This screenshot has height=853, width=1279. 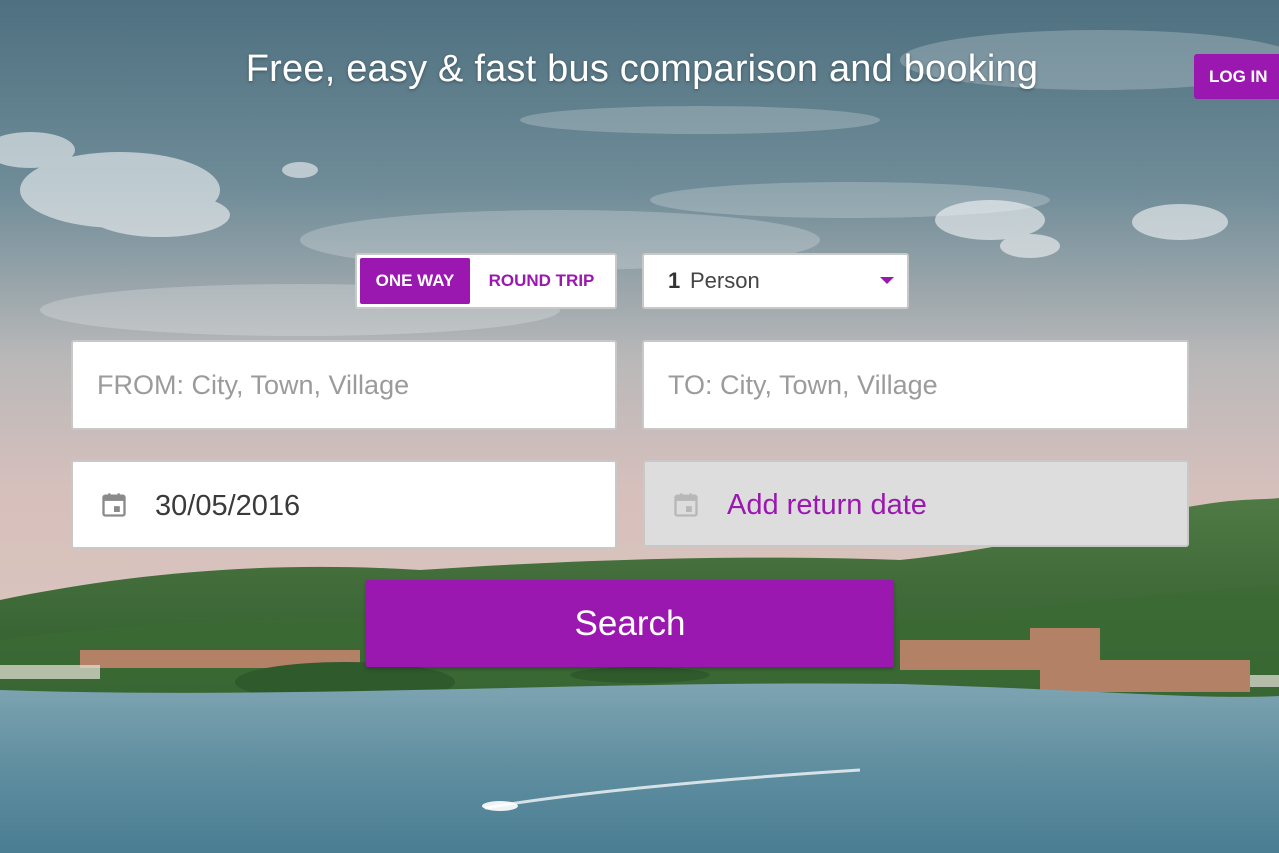 What do you see at coordinates (344, 504) in the screenshot?
I see `departure-date-field: 30/05/2016` at bounding box center [344, 504].